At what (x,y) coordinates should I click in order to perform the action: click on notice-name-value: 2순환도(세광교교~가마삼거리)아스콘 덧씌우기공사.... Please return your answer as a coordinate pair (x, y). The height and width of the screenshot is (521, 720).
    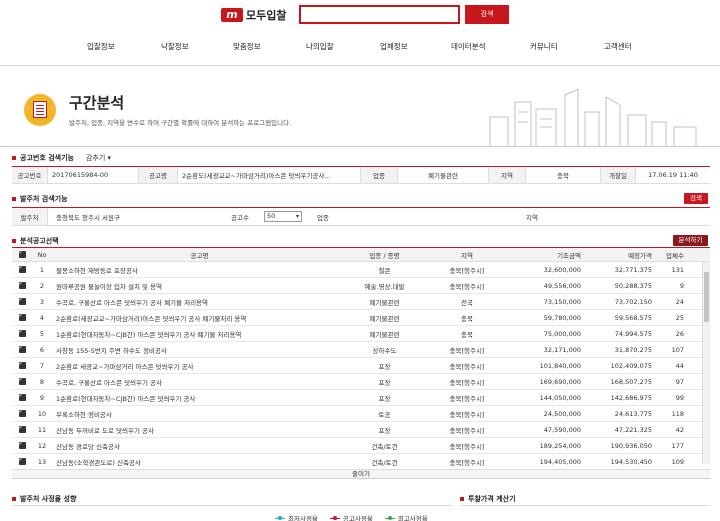
    Looking at the image, I should click on (269, 175).